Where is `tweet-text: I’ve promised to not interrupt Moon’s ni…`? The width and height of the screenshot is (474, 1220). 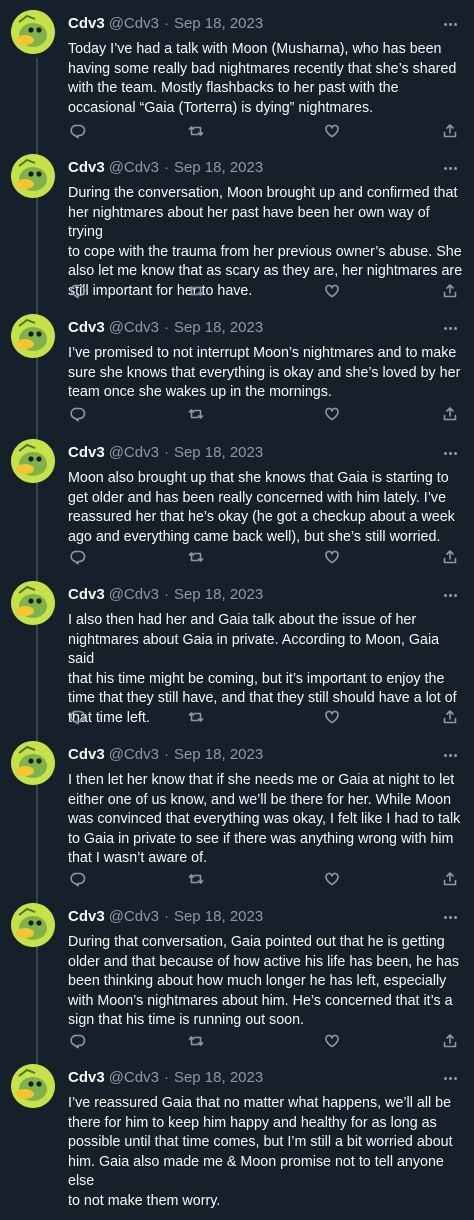 tweet-text: I’ve promised to not interrupt Moon’s ni… is located at coordinates (264, 373).